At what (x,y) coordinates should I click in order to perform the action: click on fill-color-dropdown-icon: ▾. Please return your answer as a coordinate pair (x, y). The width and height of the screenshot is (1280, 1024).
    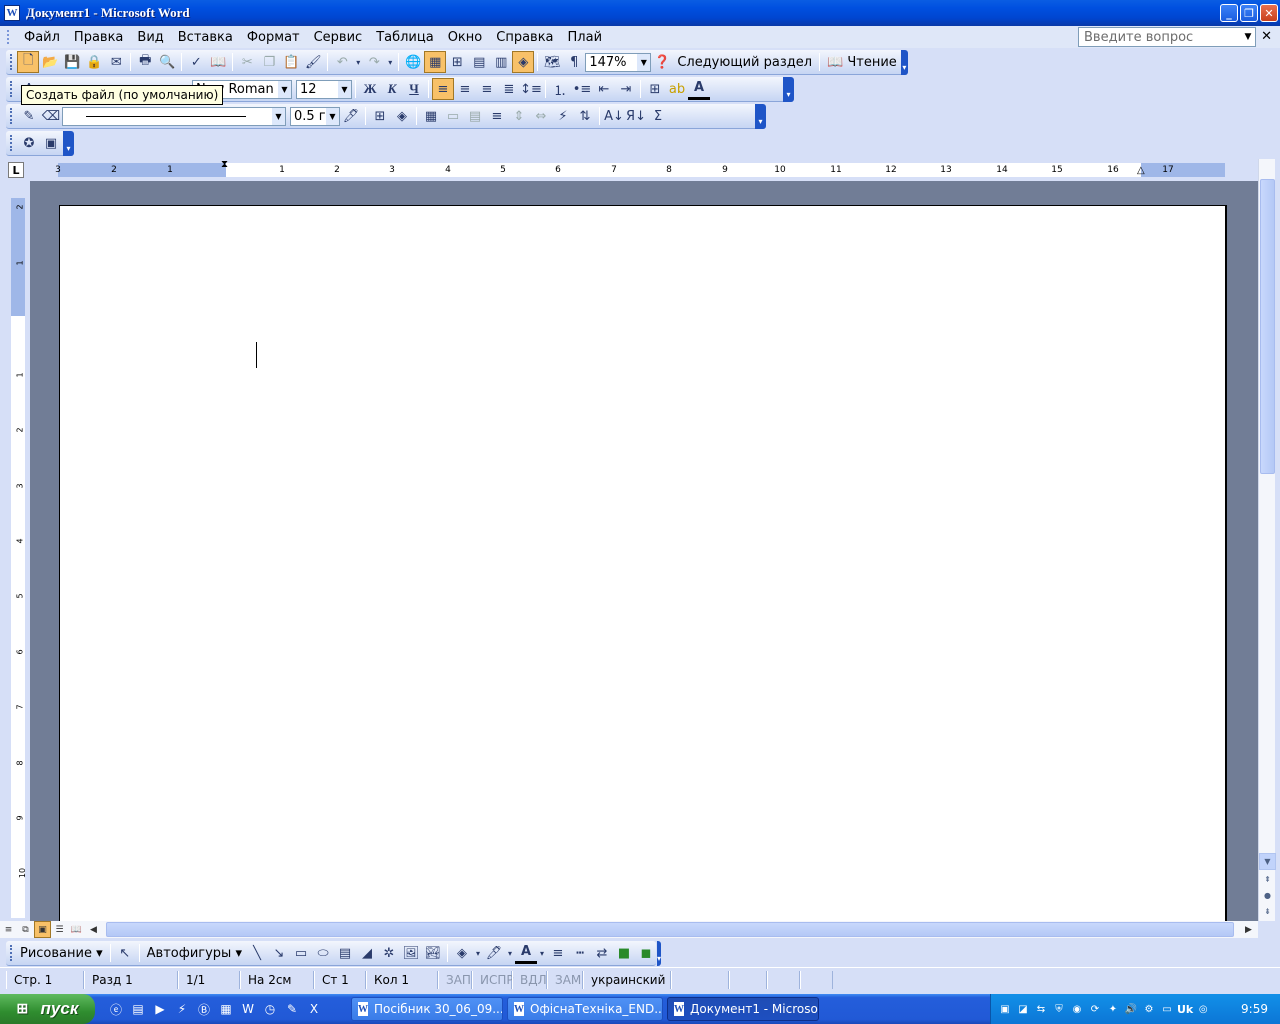
    Looking at the image, I should click on (478, 953).